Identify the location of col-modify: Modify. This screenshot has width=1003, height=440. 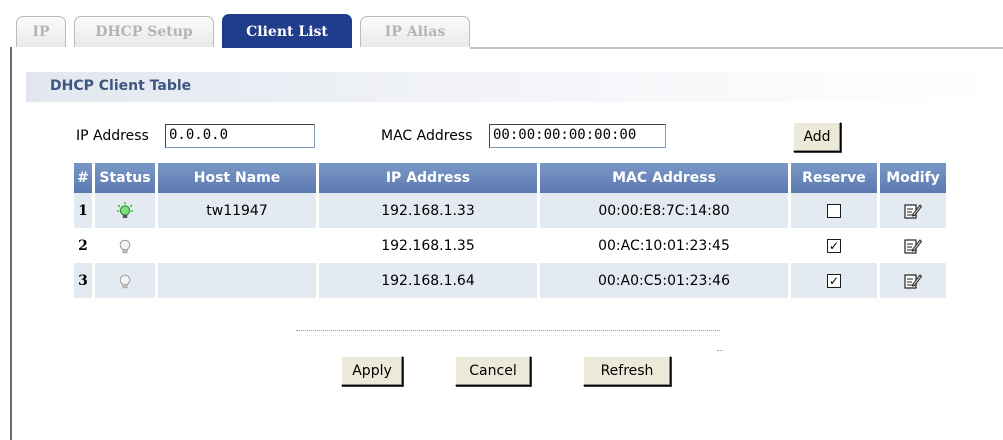
(913, 178).